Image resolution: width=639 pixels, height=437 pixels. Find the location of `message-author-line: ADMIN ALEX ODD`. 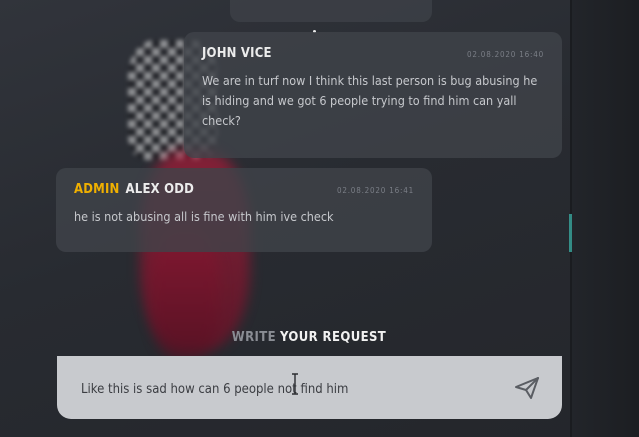

message-author-line: ADMIN ALEX ODD is located at coordinates (134, 189).